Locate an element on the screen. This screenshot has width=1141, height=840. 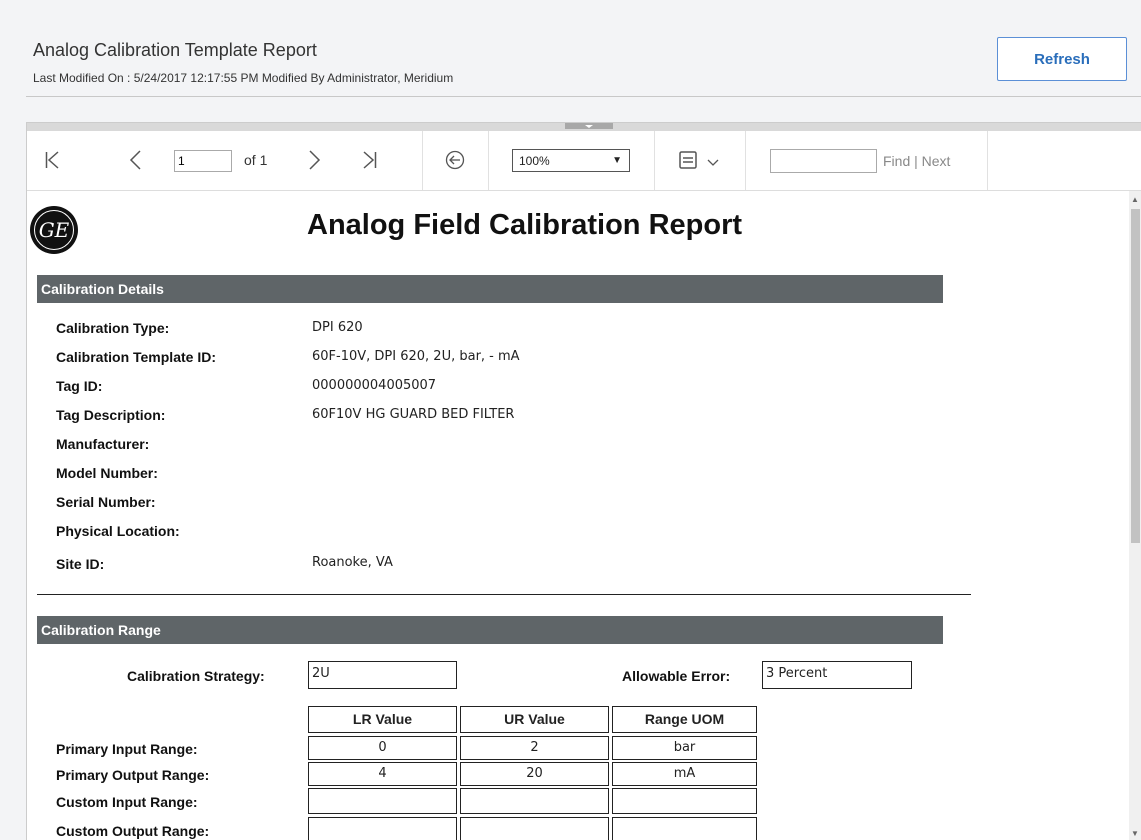
chevron-down-icon is located at coordinates (713, 163).